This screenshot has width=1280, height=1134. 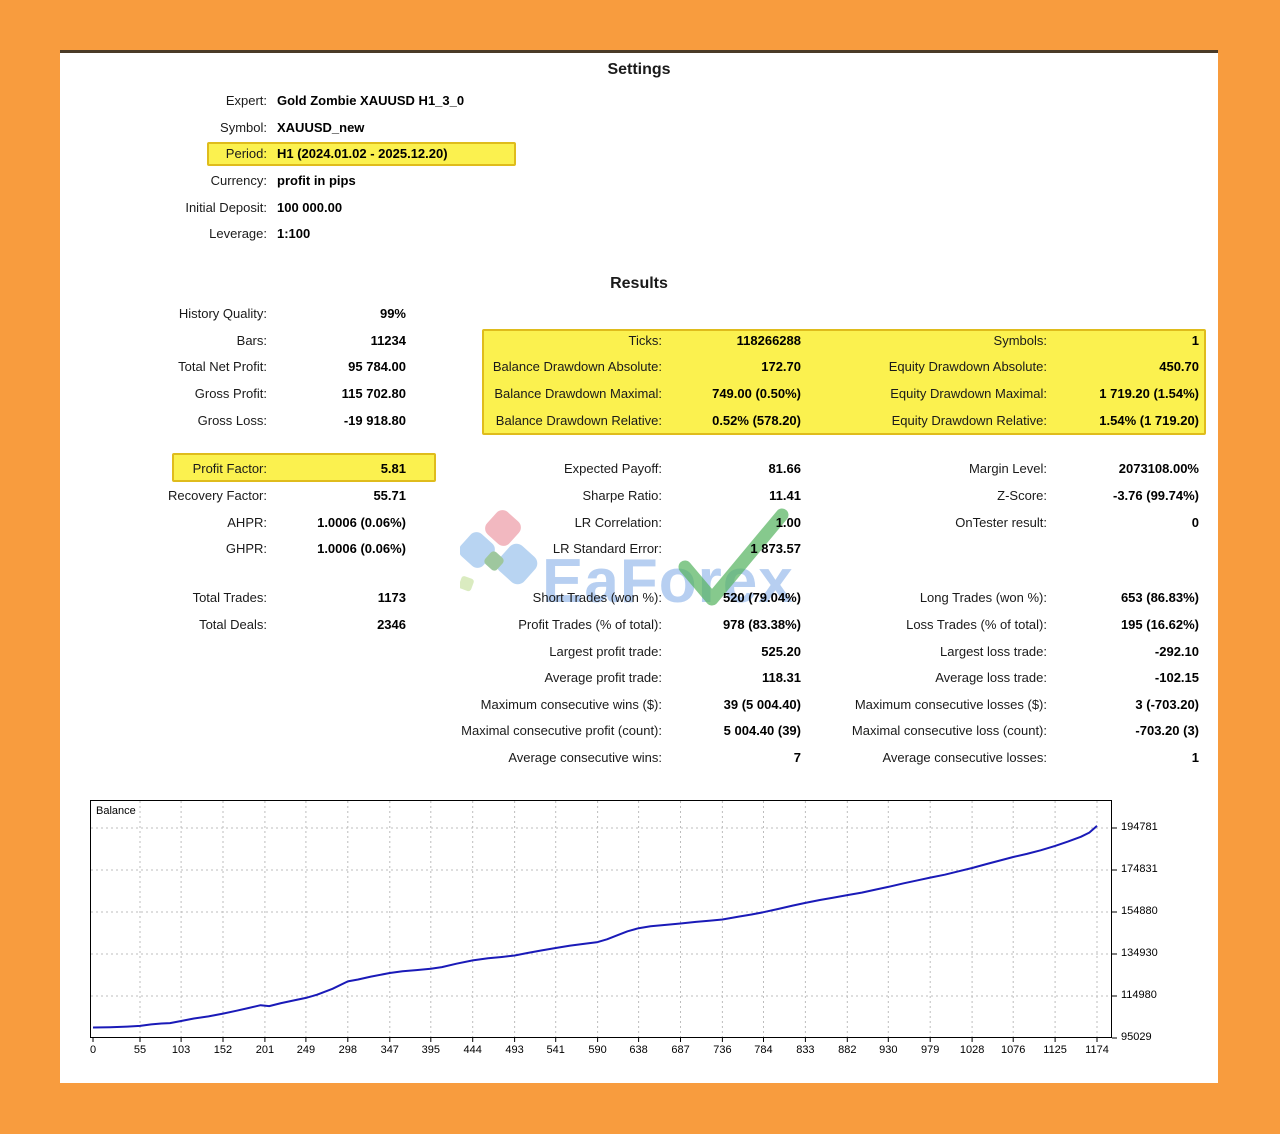 What do you see at coordinates (639, 548) in the screenshot?
I see `stat-row-lr-standard-error: LR Standard Error: 1 873.57` at bounding box center [639, 548].